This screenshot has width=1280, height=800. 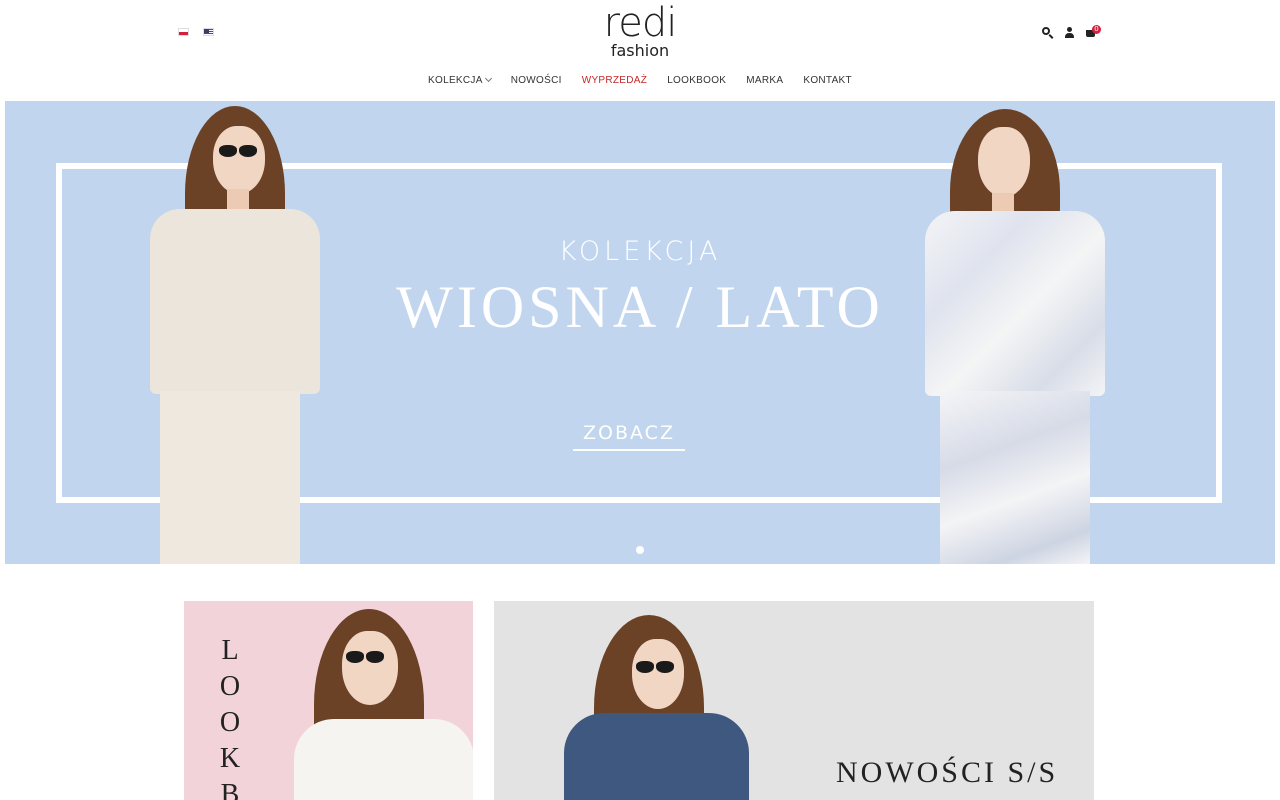 I want to click on new-arrivals-model, so click(x=654, y=700).